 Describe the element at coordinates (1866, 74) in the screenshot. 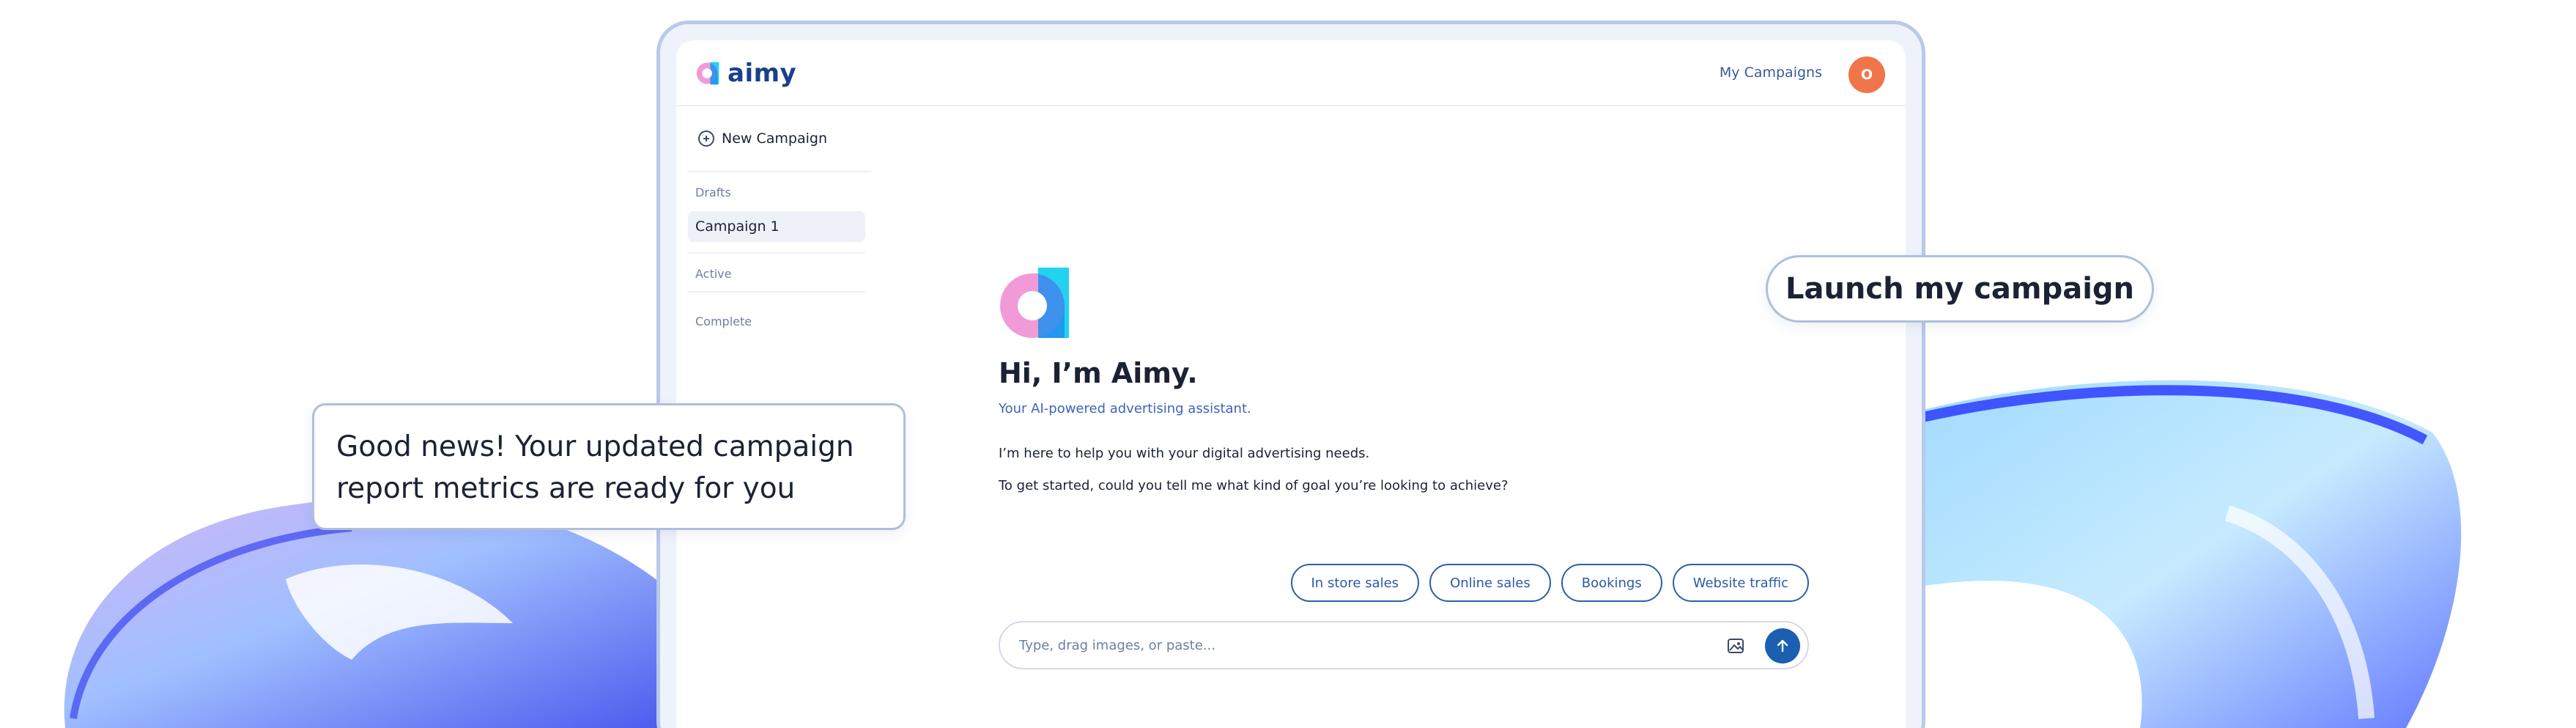

I see `user-avatar: O` at that location.